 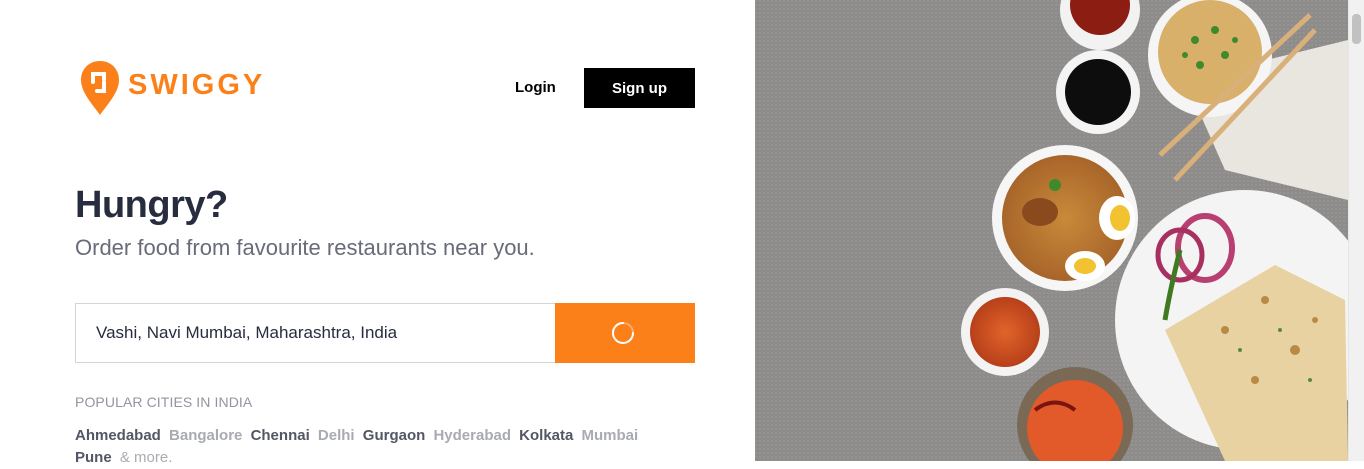 What do you see at coordinates (1356, 29) in the screenshot?
I see `scrollbar-thumb` at bounding box center [1356, 29].